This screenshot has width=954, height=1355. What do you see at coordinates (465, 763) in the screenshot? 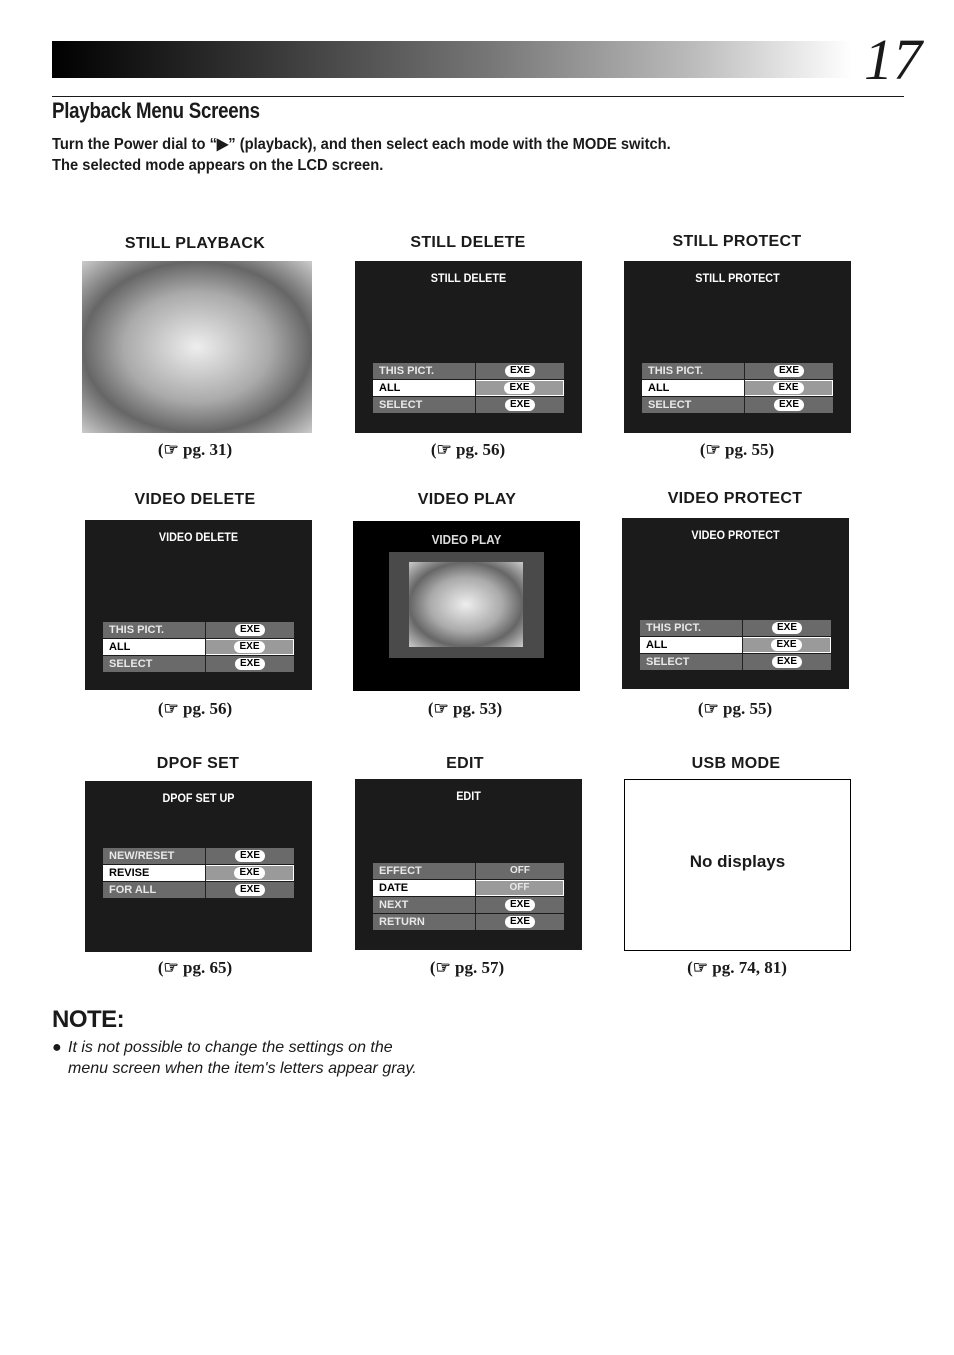
I see `label-edit: EDIT` at bounding box center [465, 763].